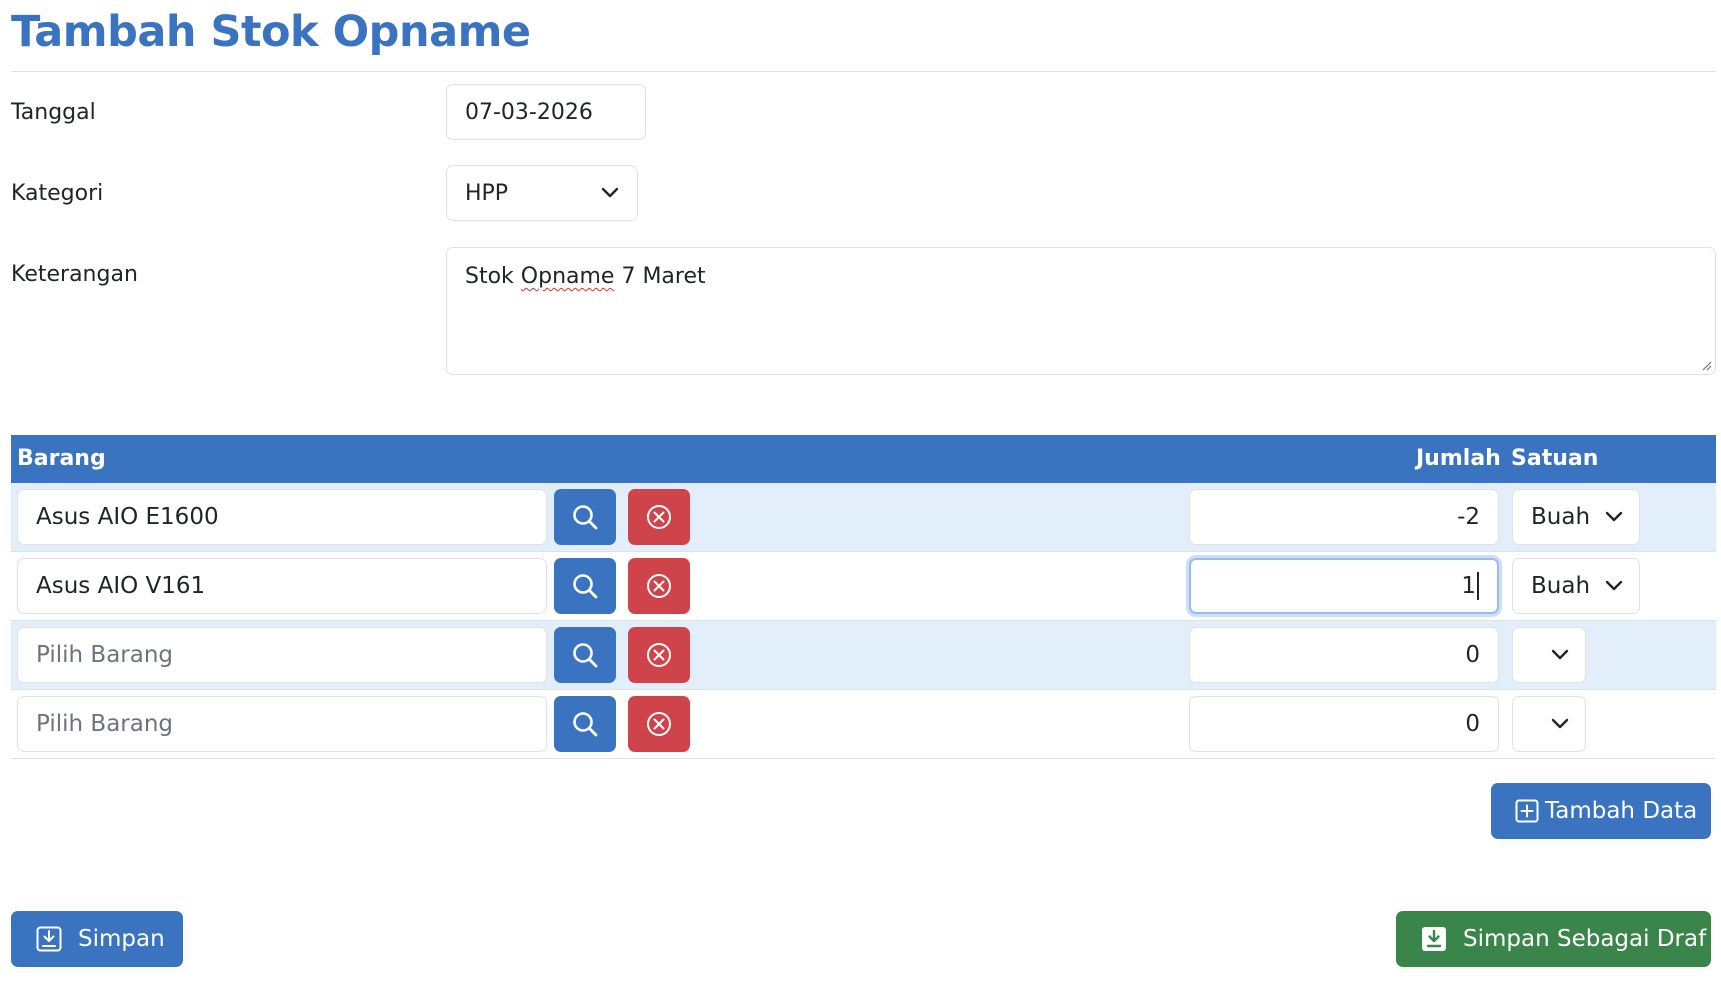  Describe the element at coordinates (863, 517) in the screenshot. I see `table-row: Asus AIO E1600 -2 Buah` at that location.